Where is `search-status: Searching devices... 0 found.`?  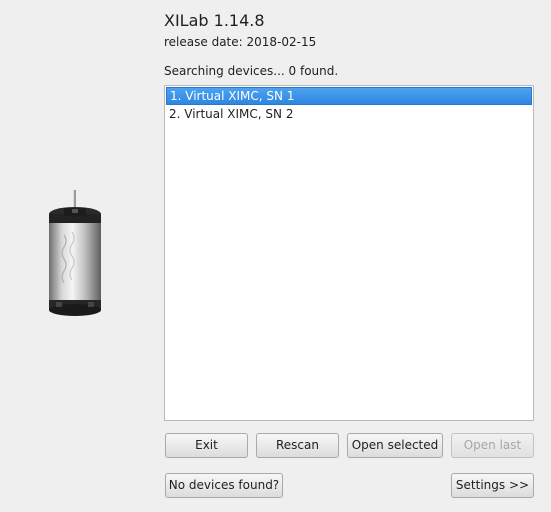 search-status: Searching devices... 0 found. is located at coordinates (251, 71).